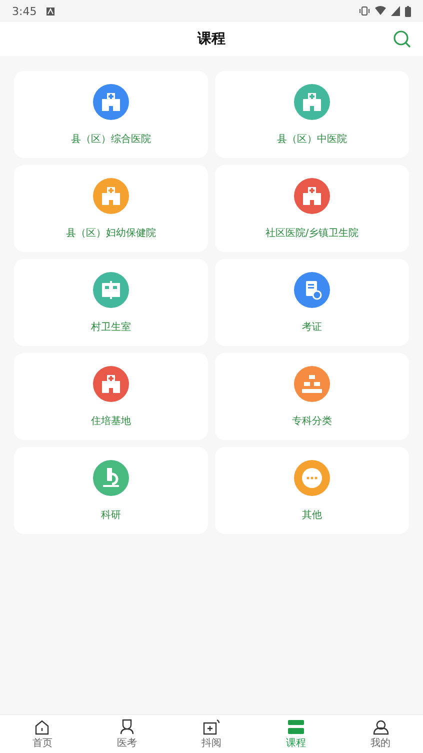 The height and width of the screenshot is (753, 423). What do you see at coordinates (111, 515) in the screenshot?
I see `category-label: 科研` at bounding box center [111, 515].